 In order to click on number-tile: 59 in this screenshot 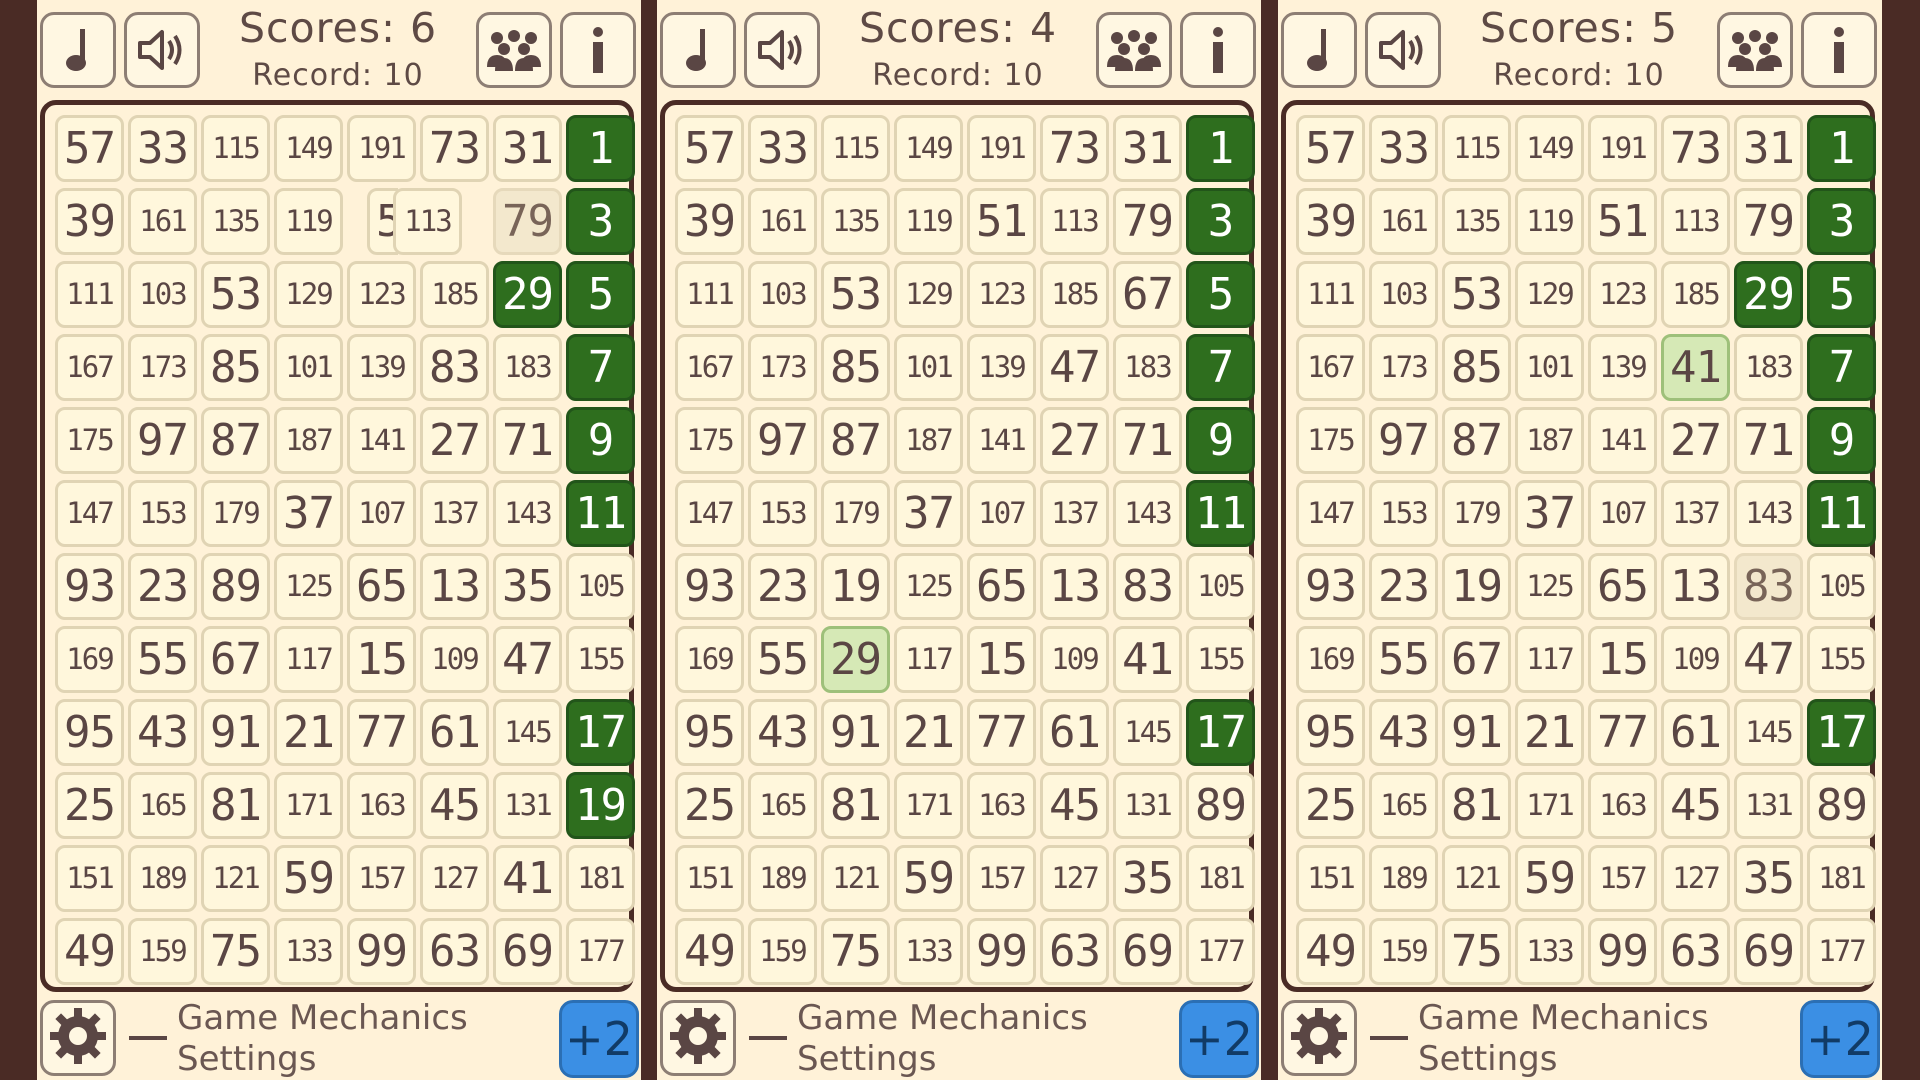, I will do `click(928, 878)`.